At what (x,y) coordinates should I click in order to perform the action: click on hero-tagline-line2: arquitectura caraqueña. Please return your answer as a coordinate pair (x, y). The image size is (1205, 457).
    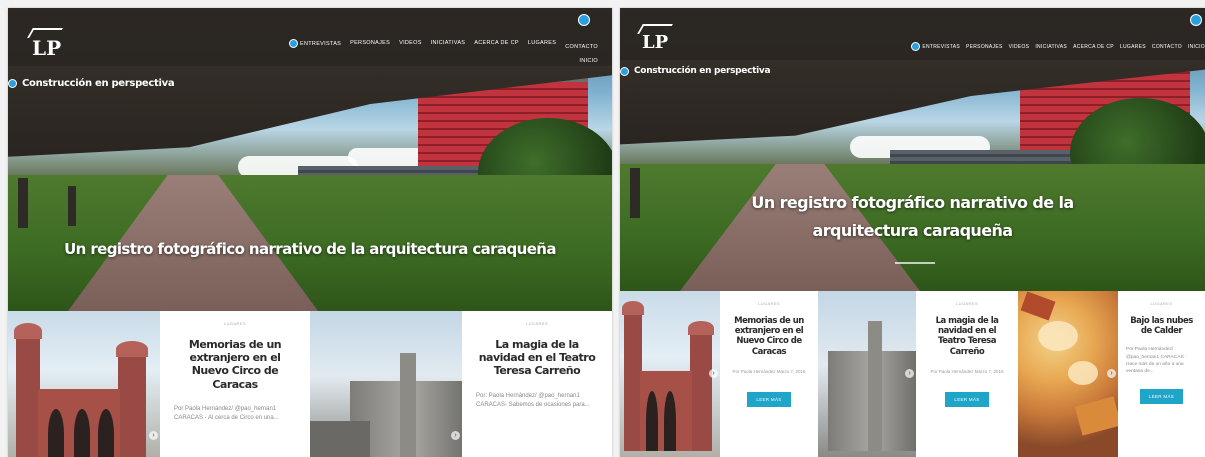
    Looking at the image, I should click on (913, 230).